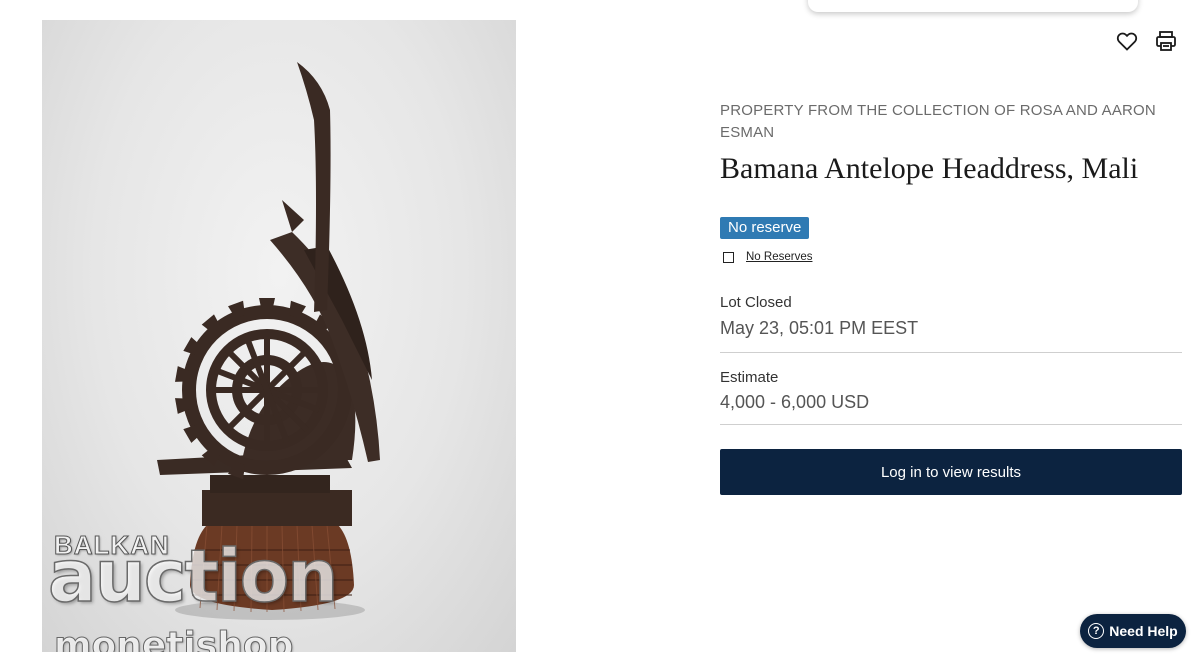 This screenshot has height=660, width=1200. I want to click on help-icon: ?, so click(1096, 631).